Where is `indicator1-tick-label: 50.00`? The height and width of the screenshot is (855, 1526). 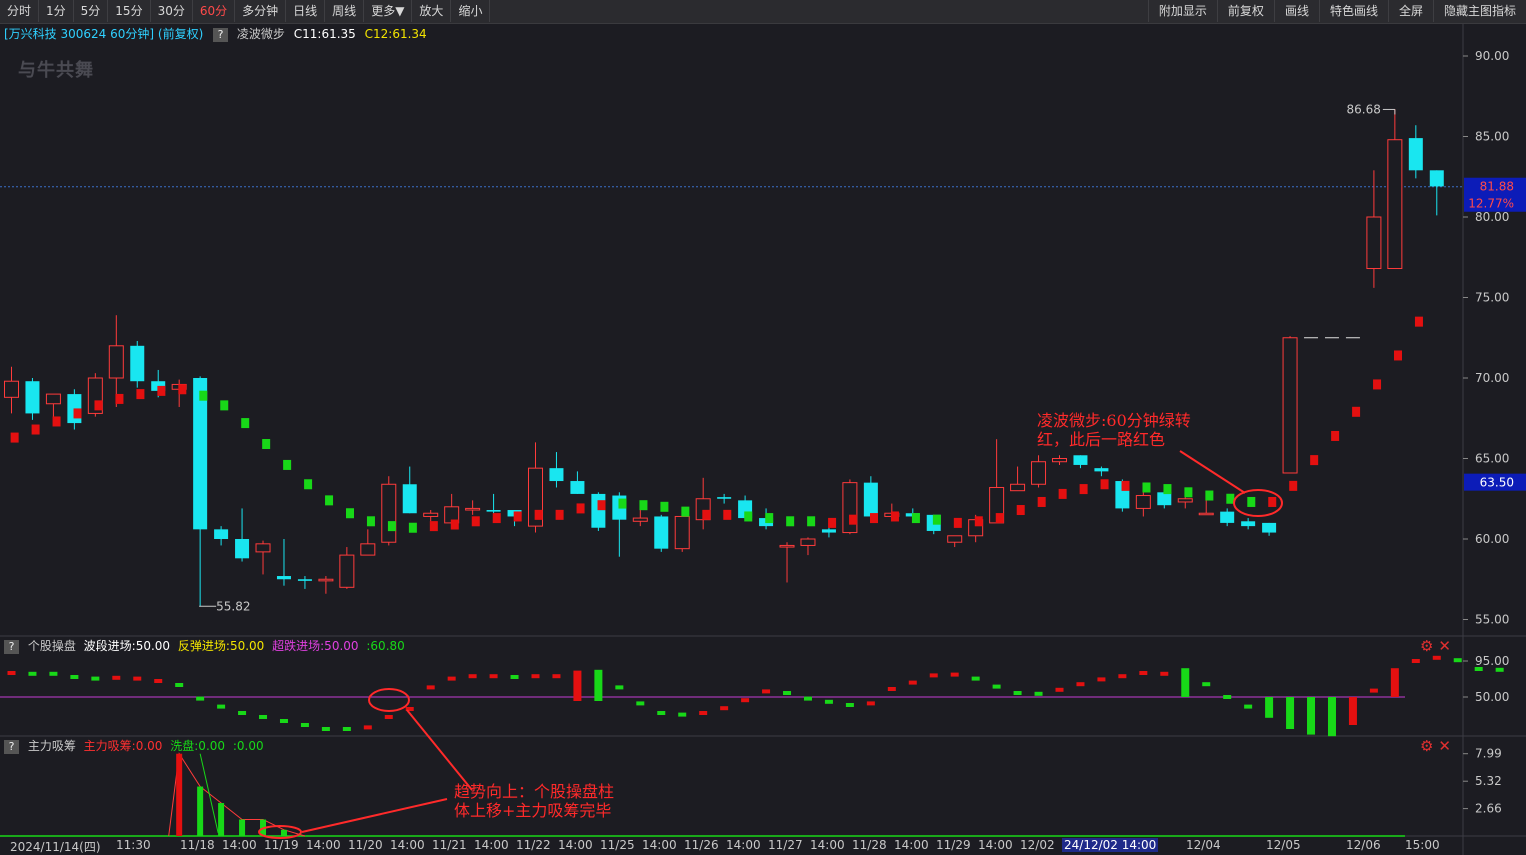
indicator1-tick-label: 50.00 is located at coordinates (1492, 697).